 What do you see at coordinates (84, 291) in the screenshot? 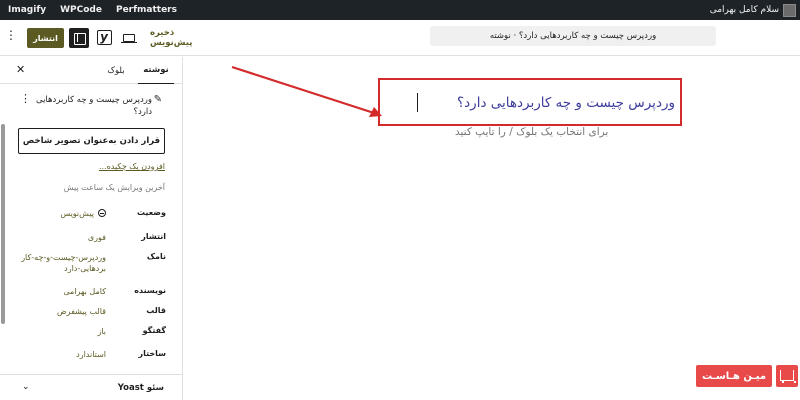
I see `author-value: کامل بهرامی` at bounding box center [84, 291].